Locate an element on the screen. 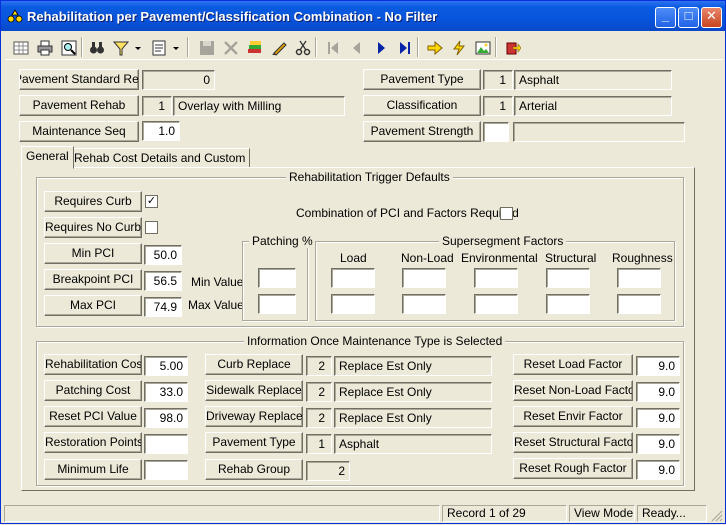  pavement-standard-rec-button: Pavement Standard Rec is located at coordinates (79, 79).